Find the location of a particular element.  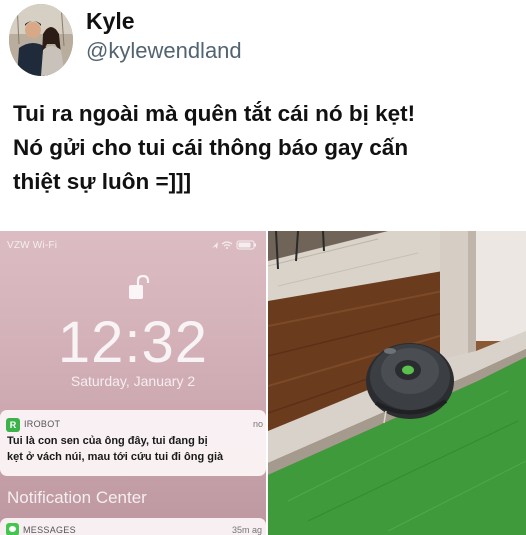

wifi-icon is located at coordinates (227, 245).